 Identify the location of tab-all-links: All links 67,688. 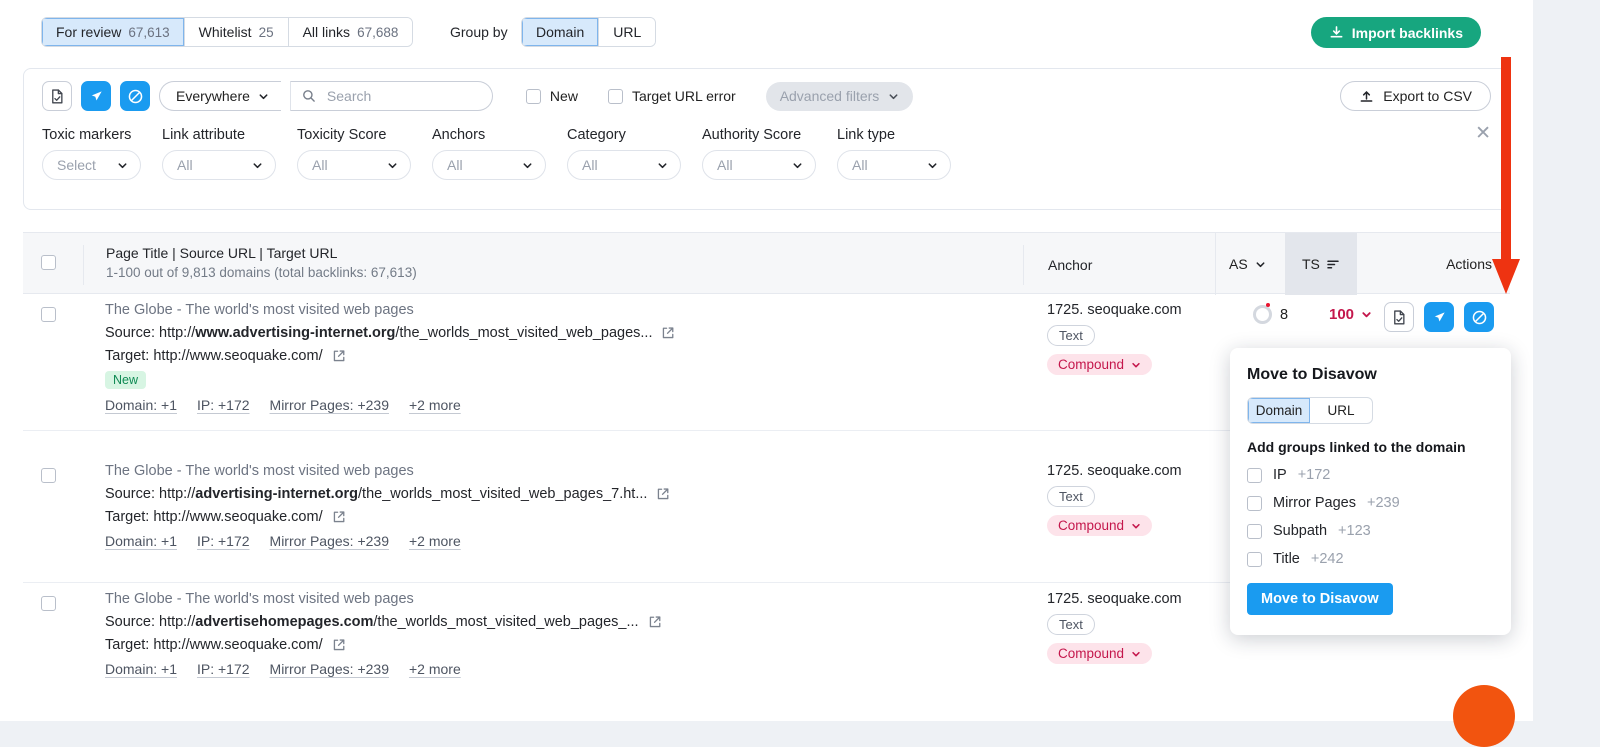
(350, 32).